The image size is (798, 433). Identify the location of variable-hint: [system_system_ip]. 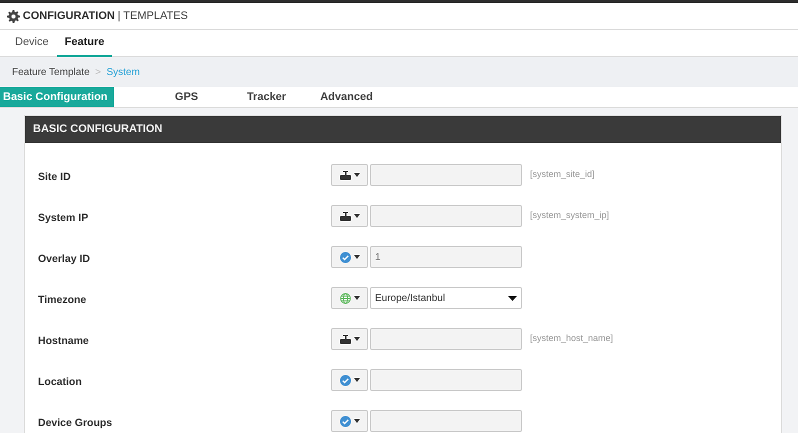
(570, 215).